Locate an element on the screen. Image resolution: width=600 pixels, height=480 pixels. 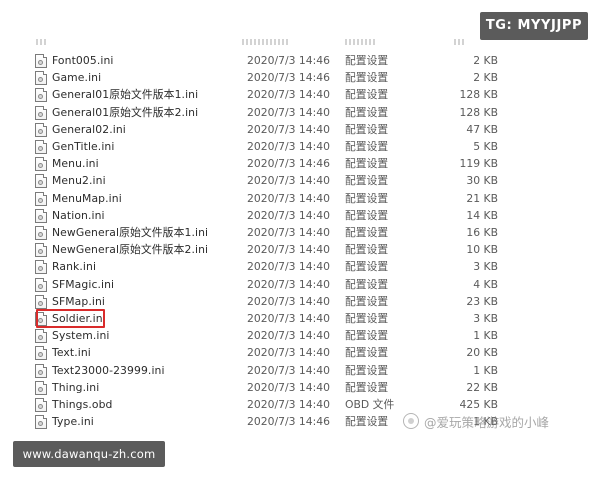
file-row: GenTitle.ini 2020/7/3 14:40 配置设置 5 KB is located at coordinates (300, 146).